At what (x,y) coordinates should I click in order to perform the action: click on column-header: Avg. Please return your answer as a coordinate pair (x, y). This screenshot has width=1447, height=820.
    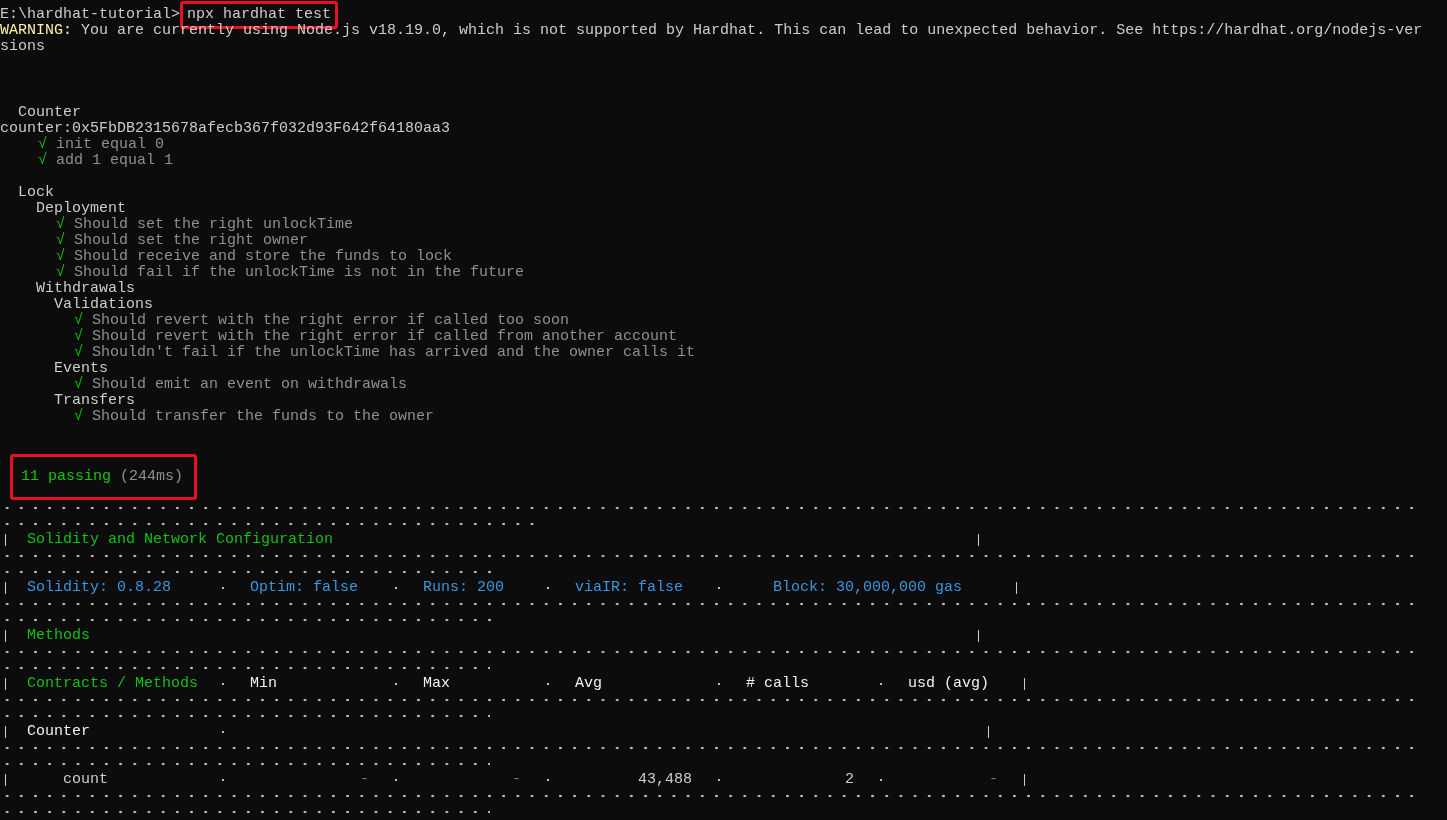
    Looking at the image, I should click on (588, 684).